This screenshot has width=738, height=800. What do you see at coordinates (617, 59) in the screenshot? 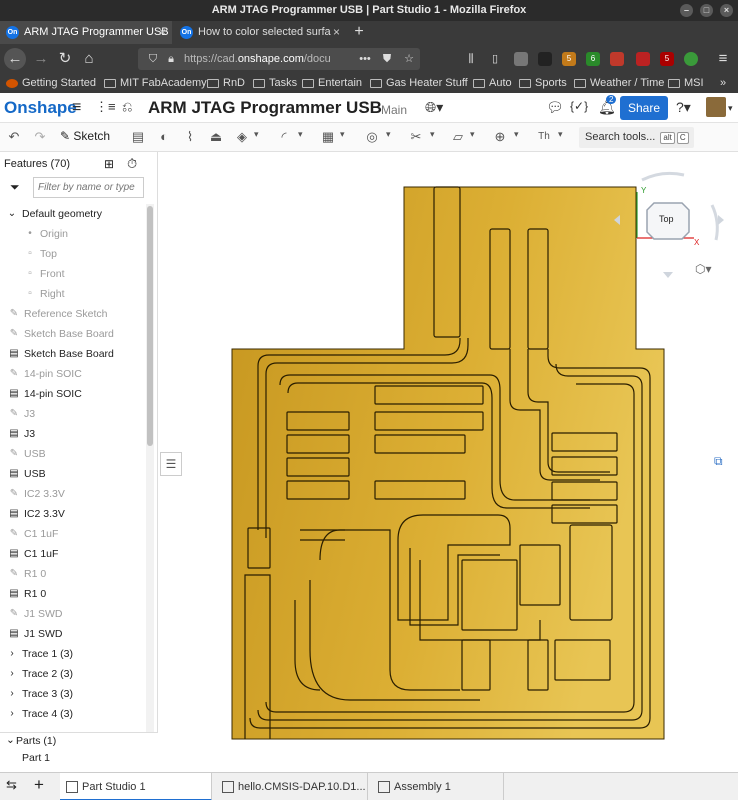
I see `ublock-icon` at bounding box center [617, 59].